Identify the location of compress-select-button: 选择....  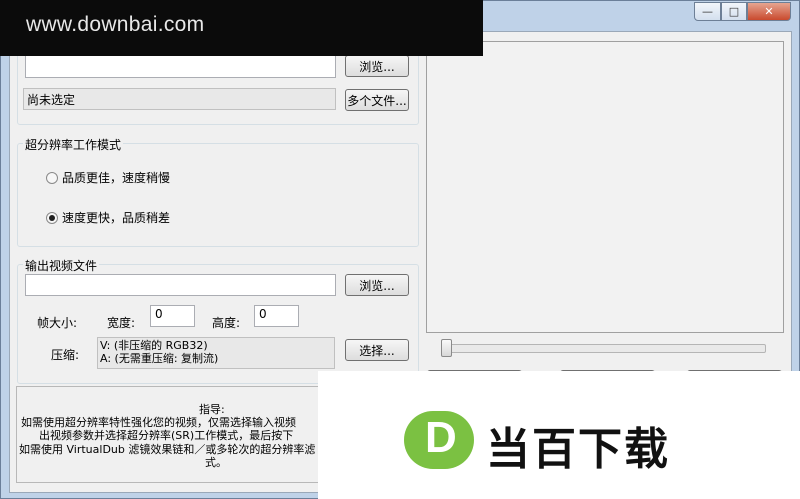
(377, 350).